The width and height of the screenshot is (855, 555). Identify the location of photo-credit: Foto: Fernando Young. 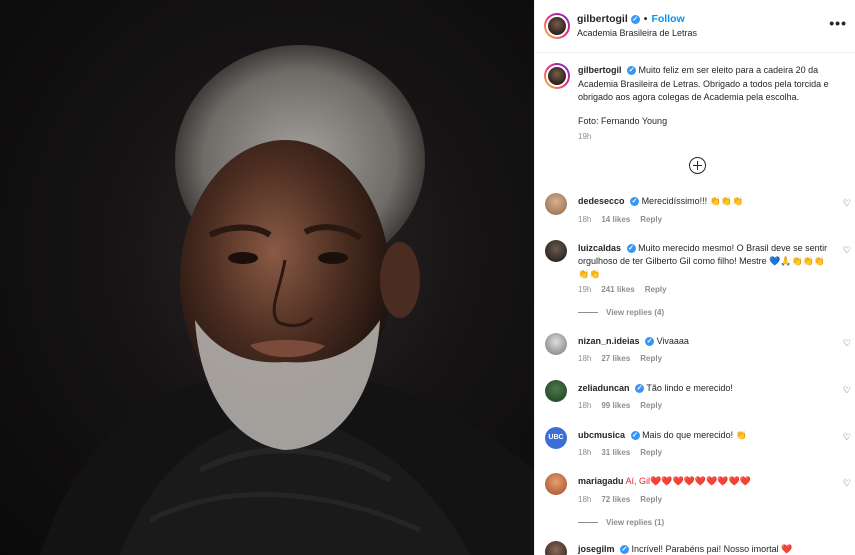
(623, 120).